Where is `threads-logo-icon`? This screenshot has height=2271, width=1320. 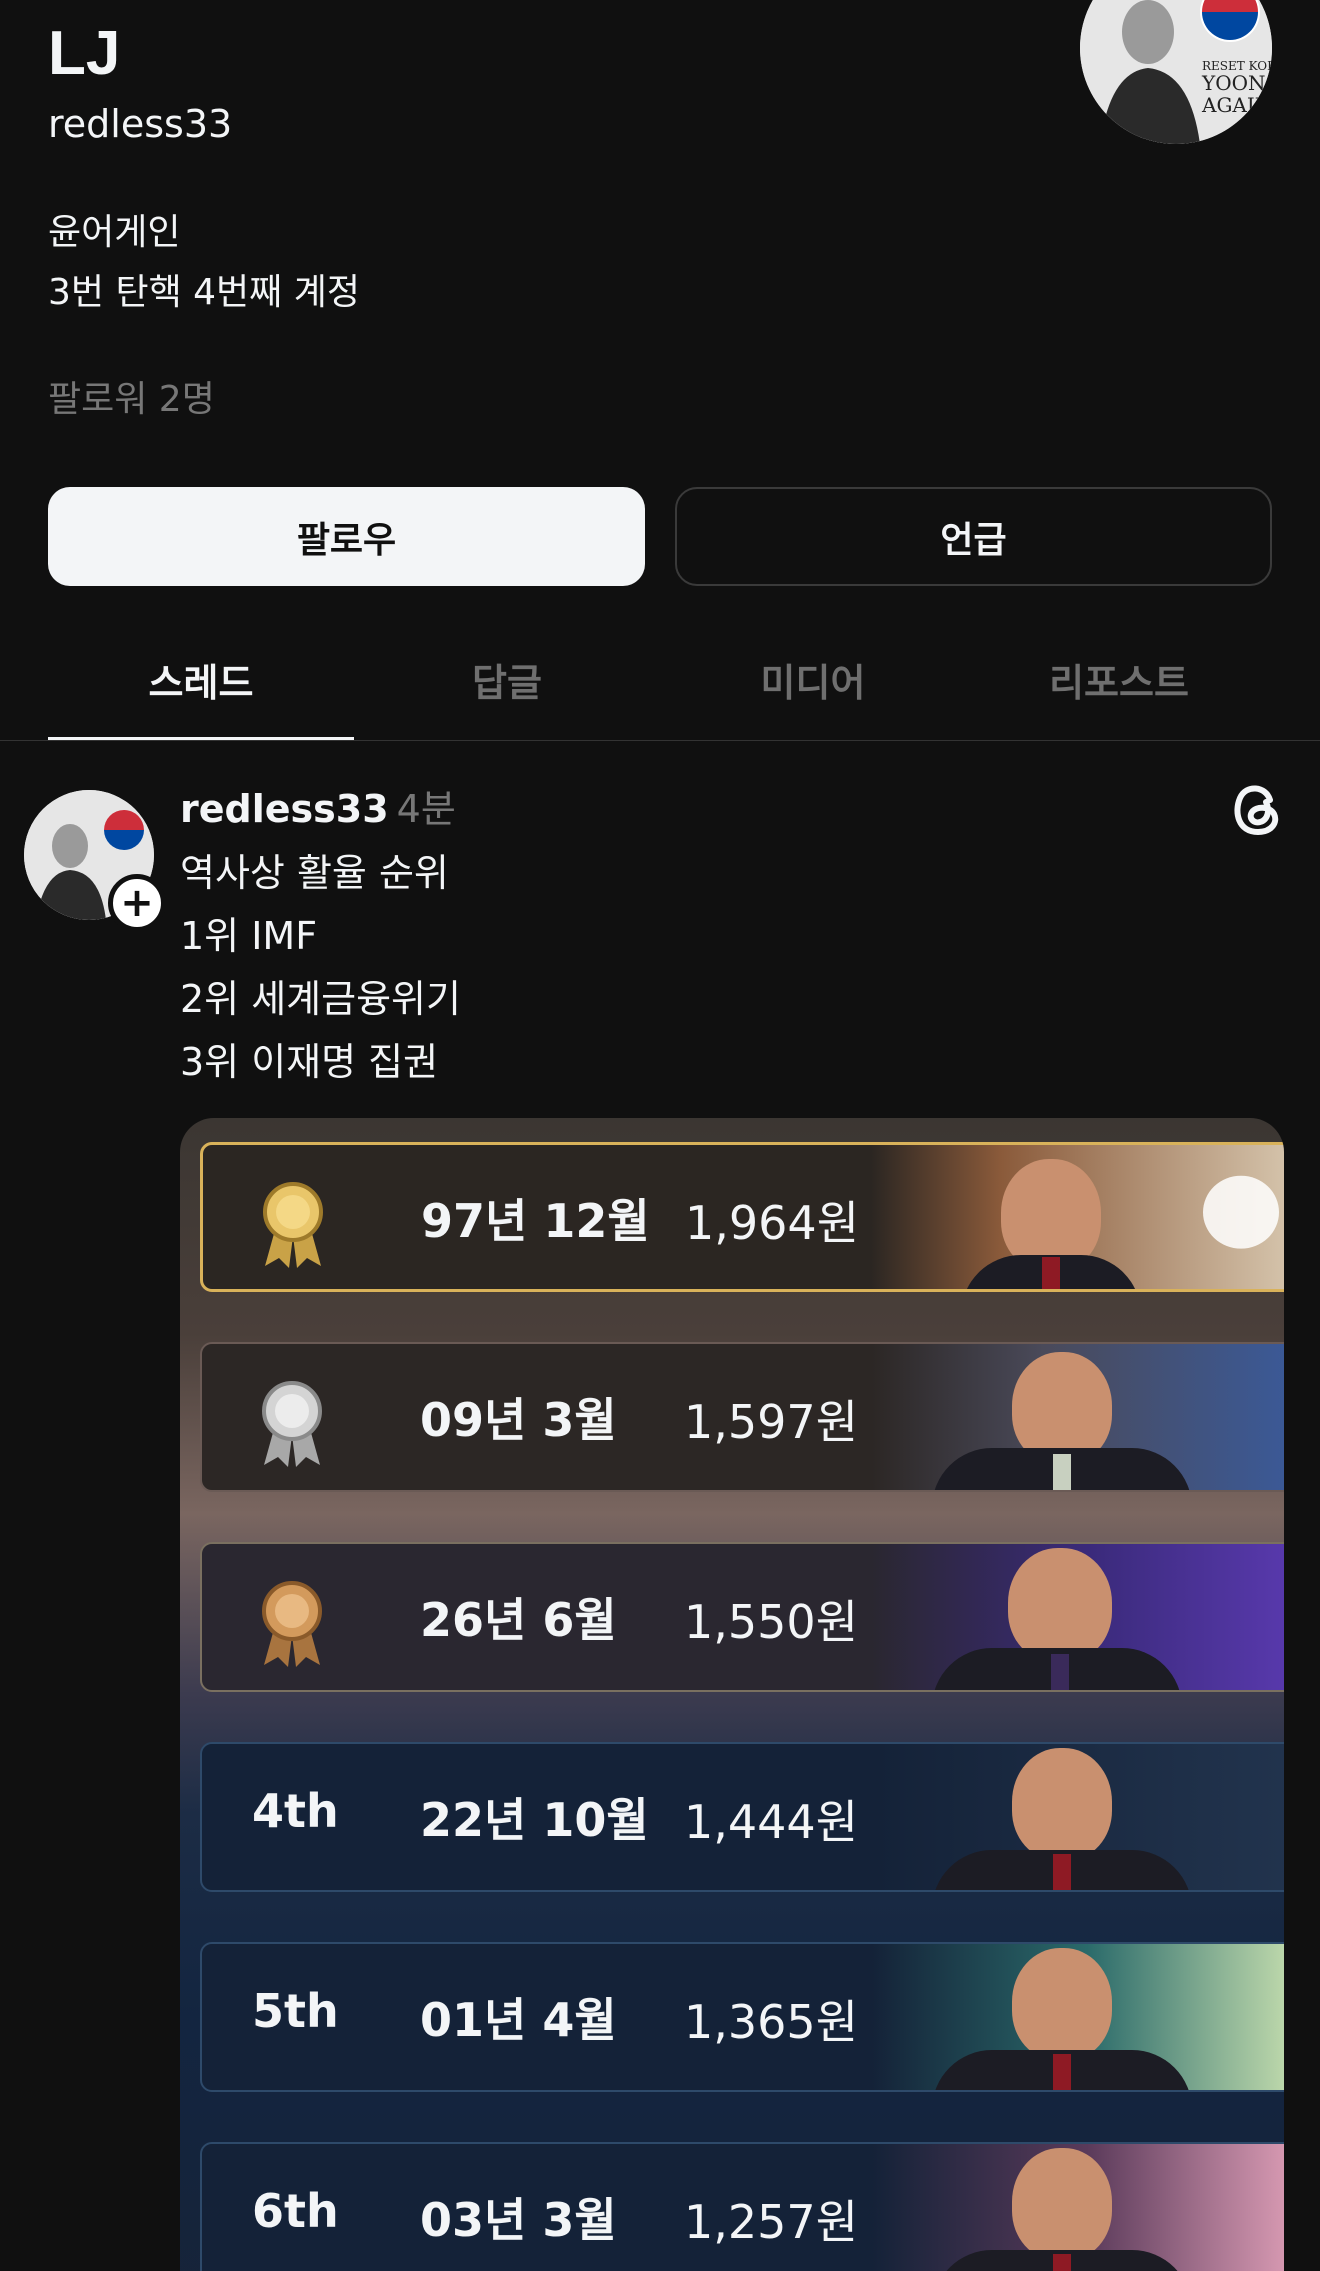 threads-logo-icon is located at coordinates (1256, 808).